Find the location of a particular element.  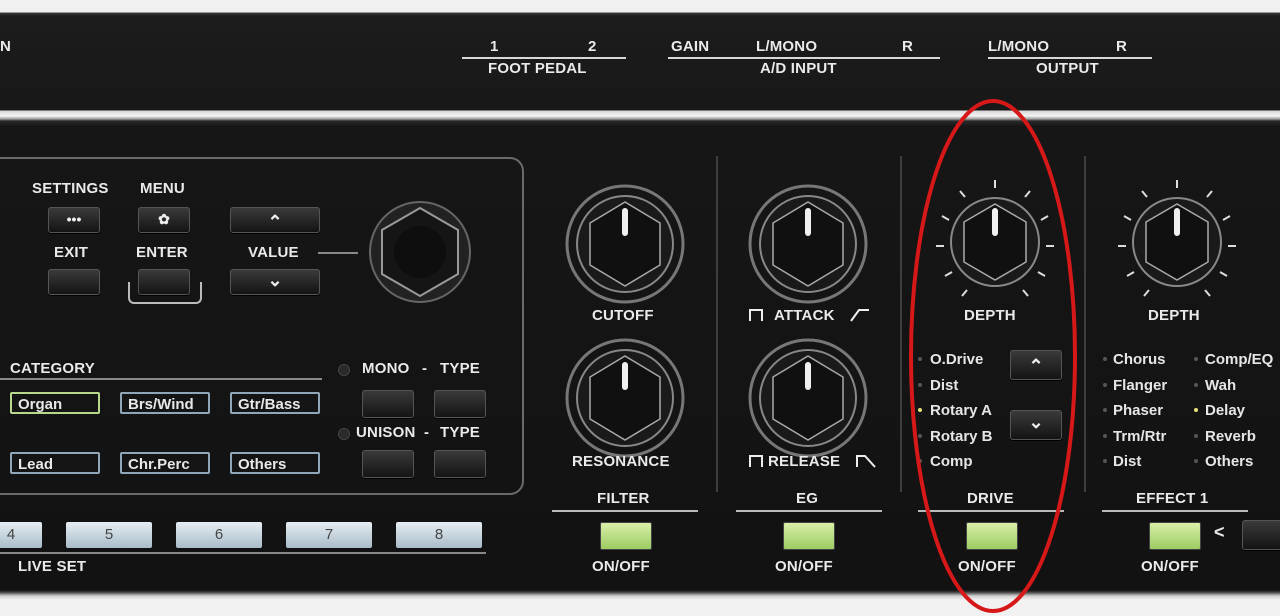

mono-led is located at coordinates (344, 370).